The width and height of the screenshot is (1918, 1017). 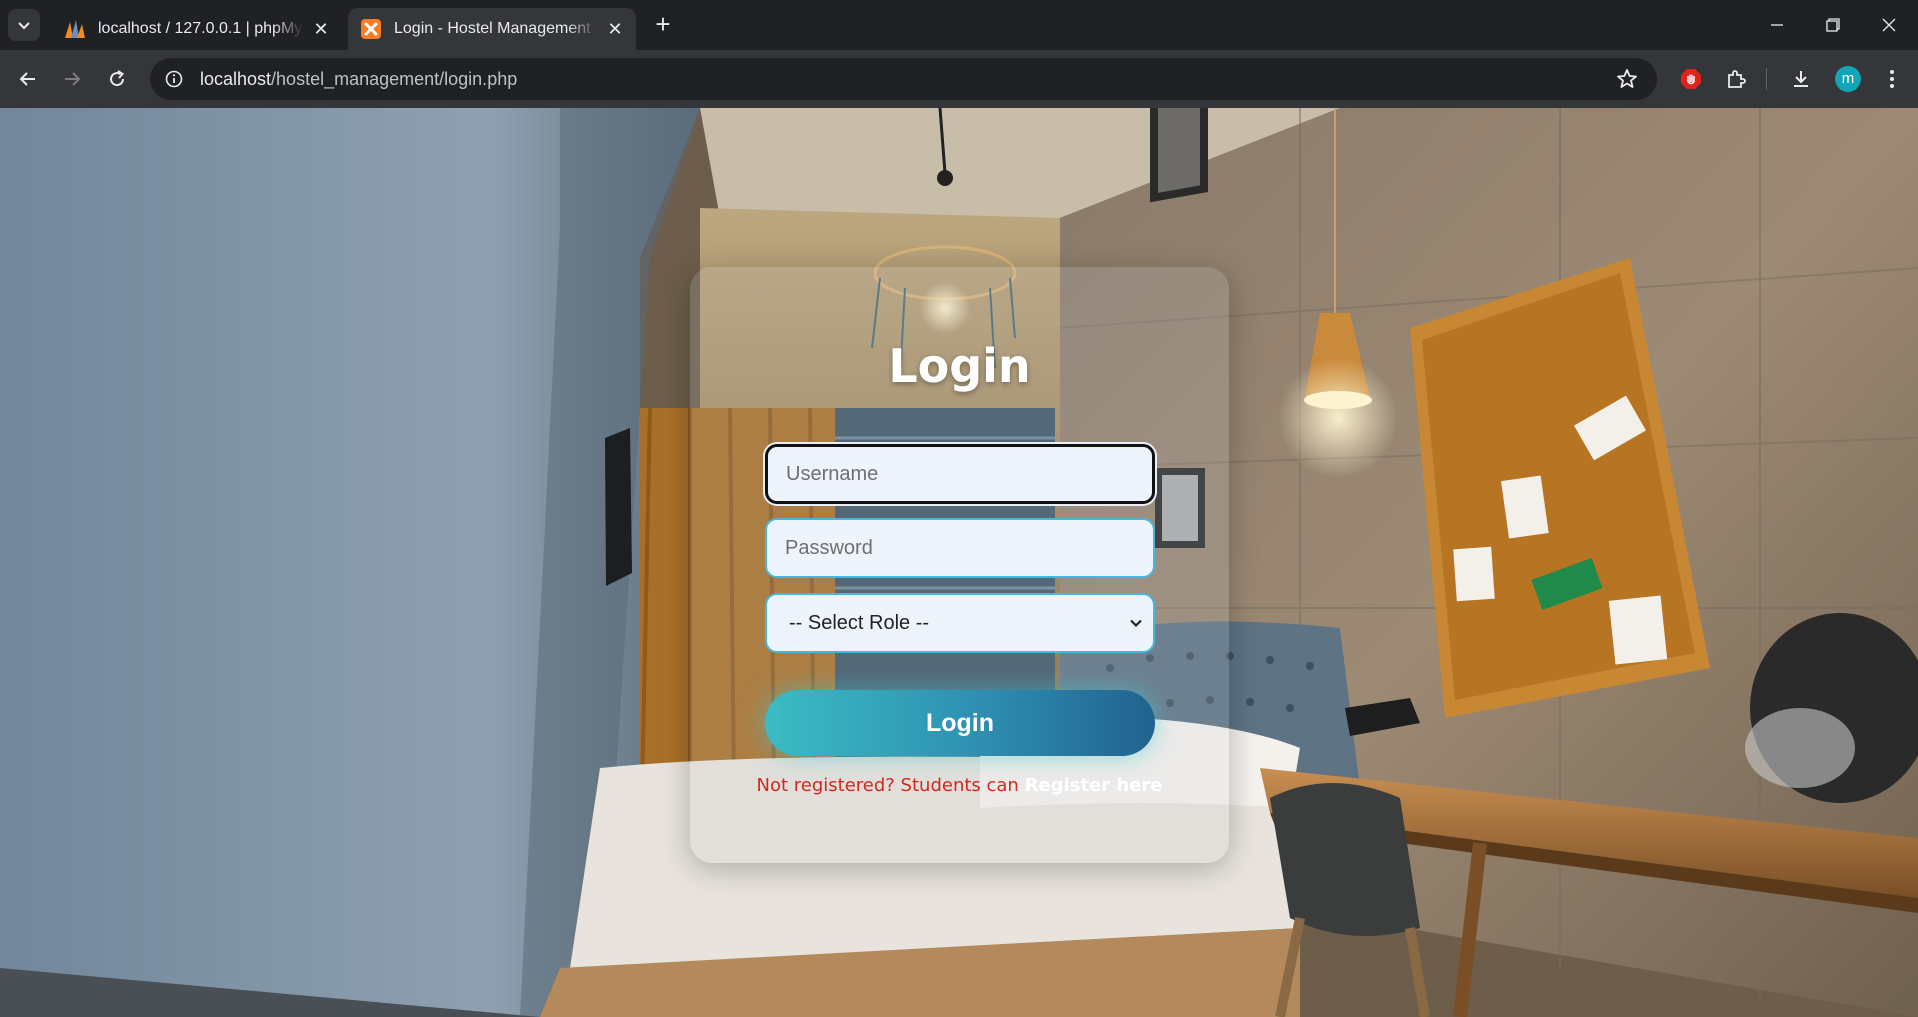 I want to click on tab-title: localhost / 127.0.0.1 | phpMyAdmin, so click(x=201, y=28).